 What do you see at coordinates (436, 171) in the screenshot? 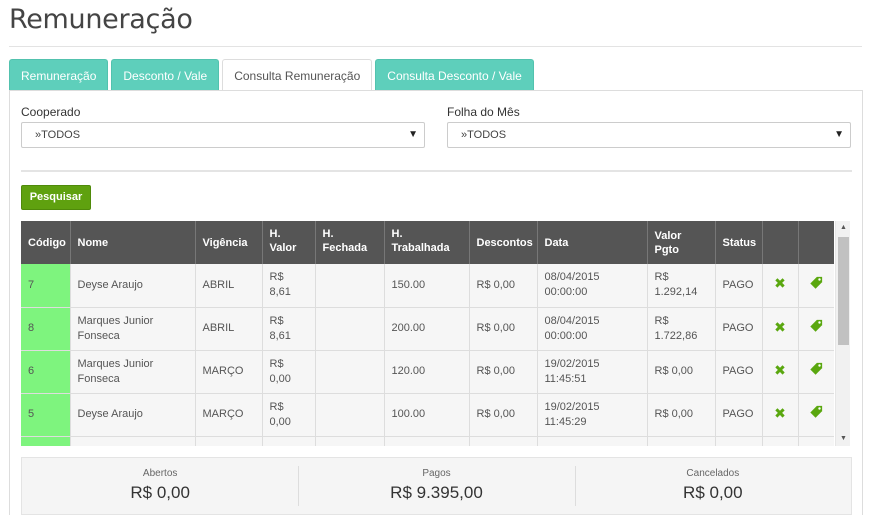
I see `filter-divider` at bounding box center [436, 171].